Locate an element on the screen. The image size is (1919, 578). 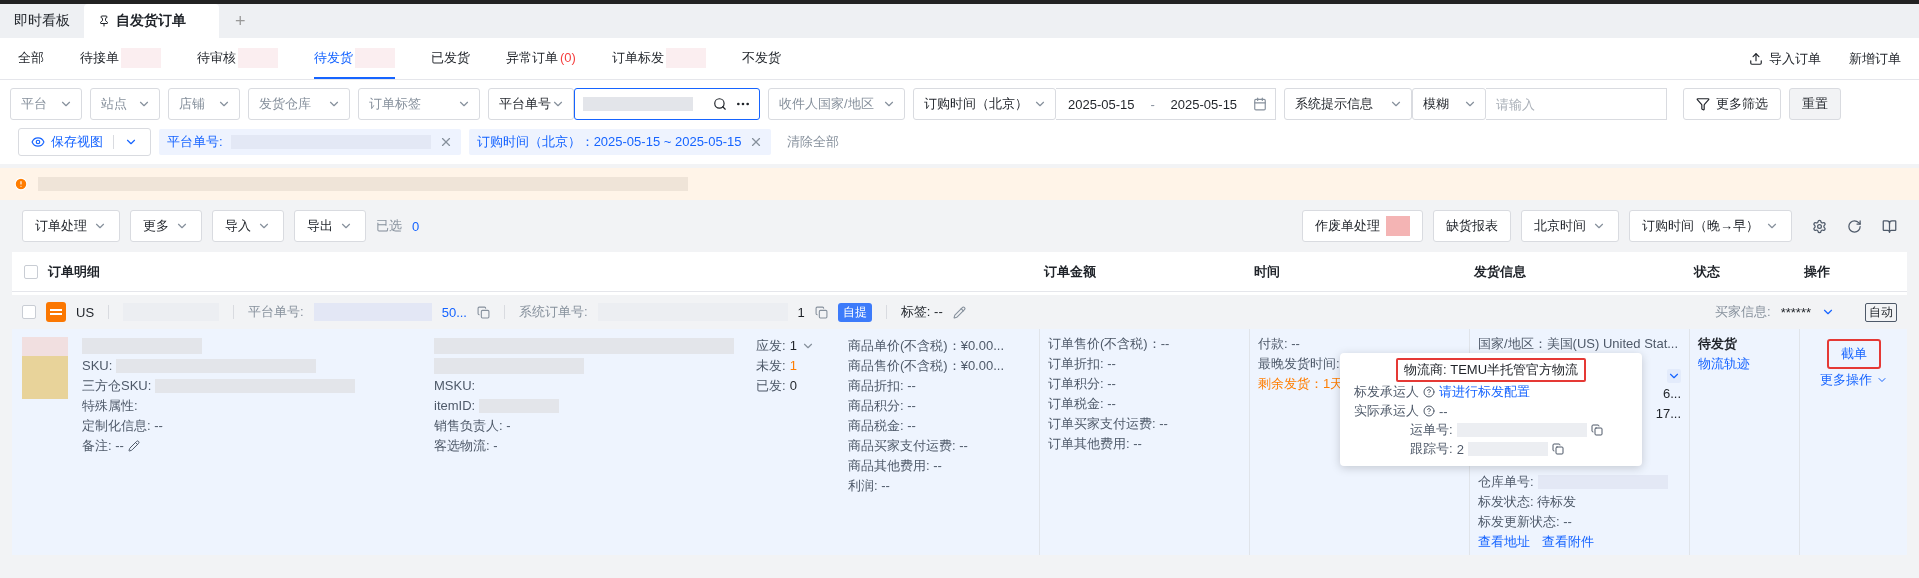
info-line: MSKU: is located at coordinates (455, 386).